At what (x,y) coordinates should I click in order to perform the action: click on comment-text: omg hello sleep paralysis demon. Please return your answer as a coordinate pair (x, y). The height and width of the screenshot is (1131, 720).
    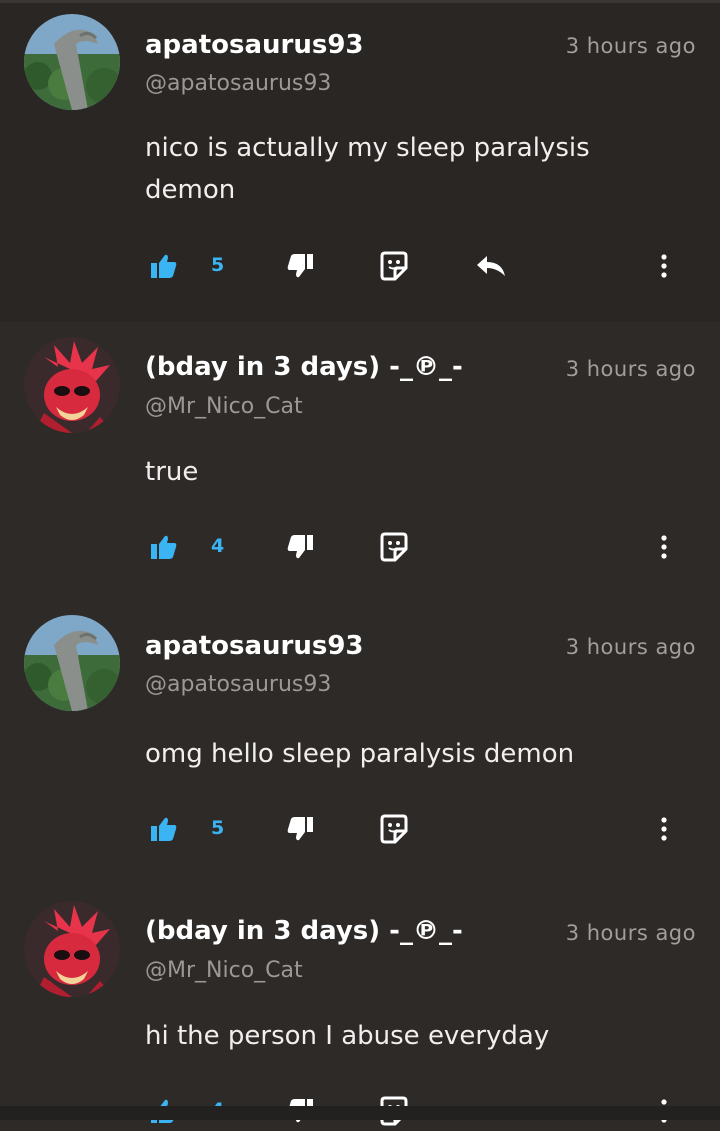
    Looking at the image, I should click on (360, 754).